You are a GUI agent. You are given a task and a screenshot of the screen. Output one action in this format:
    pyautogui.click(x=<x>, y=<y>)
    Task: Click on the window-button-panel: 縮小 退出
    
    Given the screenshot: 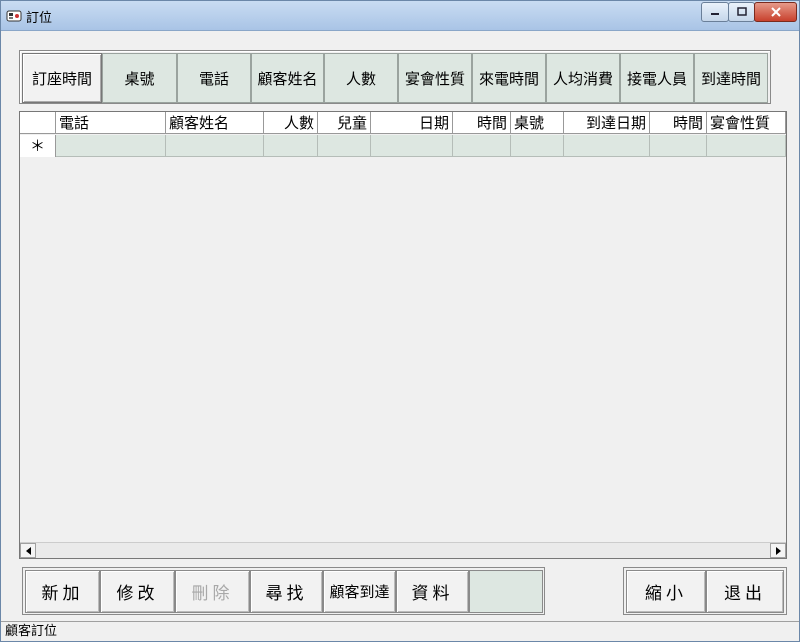 What is the action you would take?
    pyautogui.click(x=705, y=591)
    